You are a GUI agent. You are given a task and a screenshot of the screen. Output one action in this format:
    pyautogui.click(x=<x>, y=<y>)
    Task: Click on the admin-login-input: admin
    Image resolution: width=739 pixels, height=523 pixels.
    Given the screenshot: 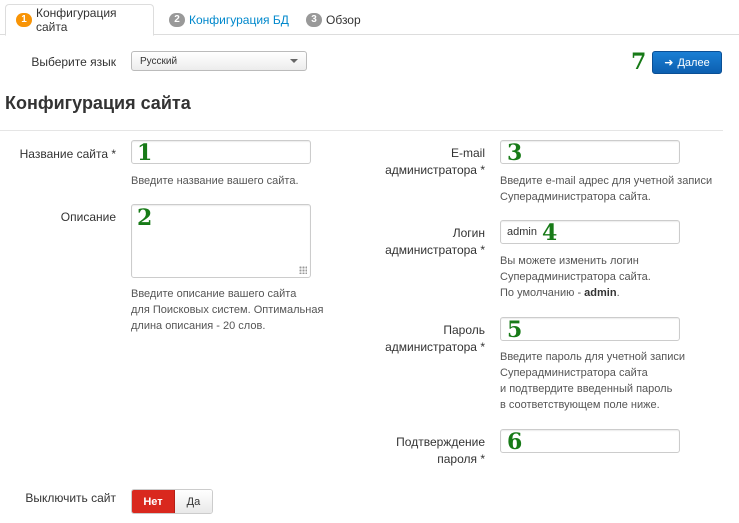 What is the action you would take?
    pyautogui.click(x=590, y=232)
    